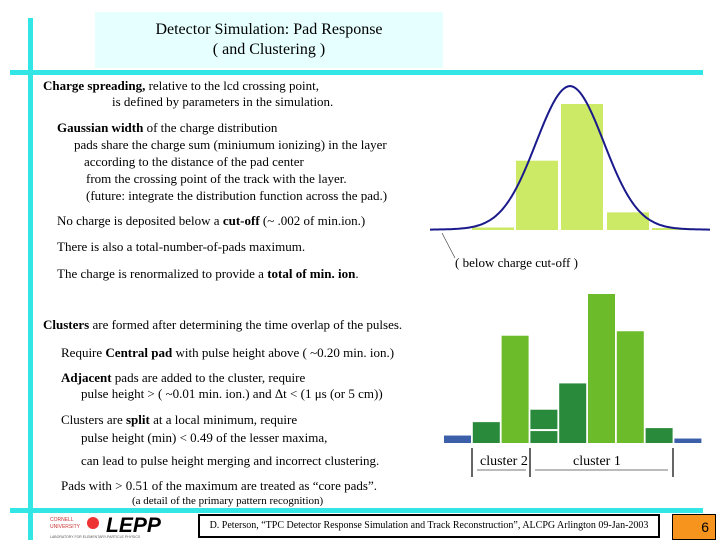  I want to click on cutoff-annotation: ( below charge cut-off ), so click(516, 262).